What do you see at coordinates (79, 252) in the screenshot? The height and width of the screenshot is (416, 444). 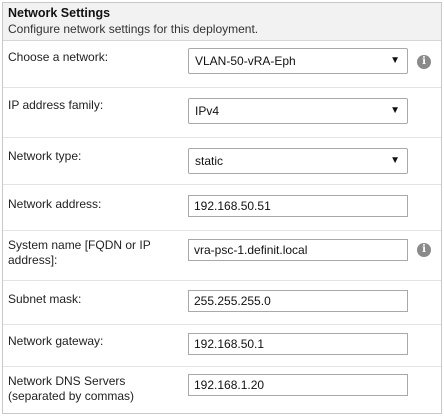 I see `system-name-label: System name [FQDN or IP address]:` at bounding box center [79, 252].